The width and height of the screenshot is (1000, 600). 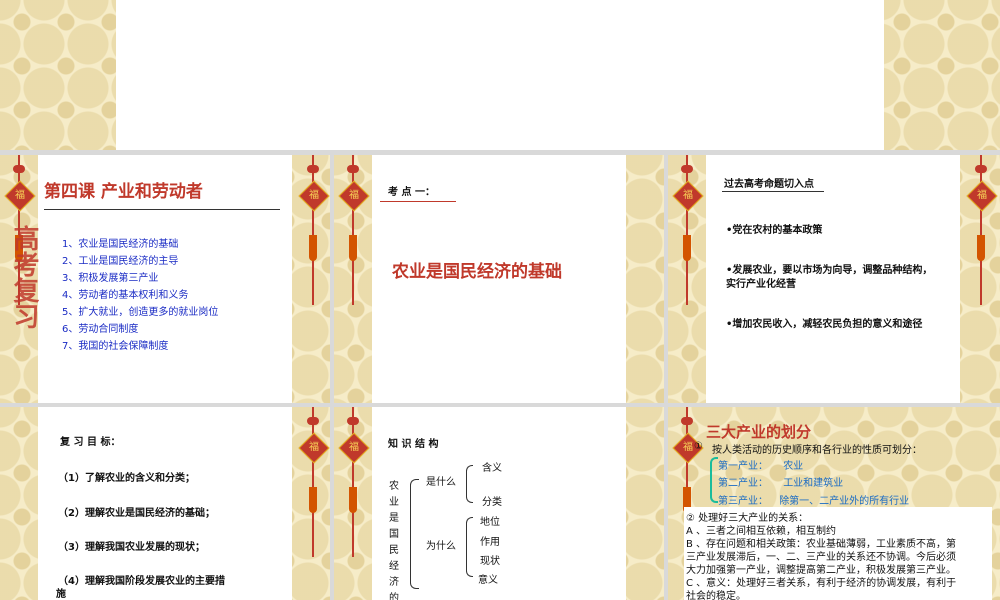 What do you see at coordinates (698, 446) in the screenshot?
I see `circle-number: ①` at bounding box center [698, 446].